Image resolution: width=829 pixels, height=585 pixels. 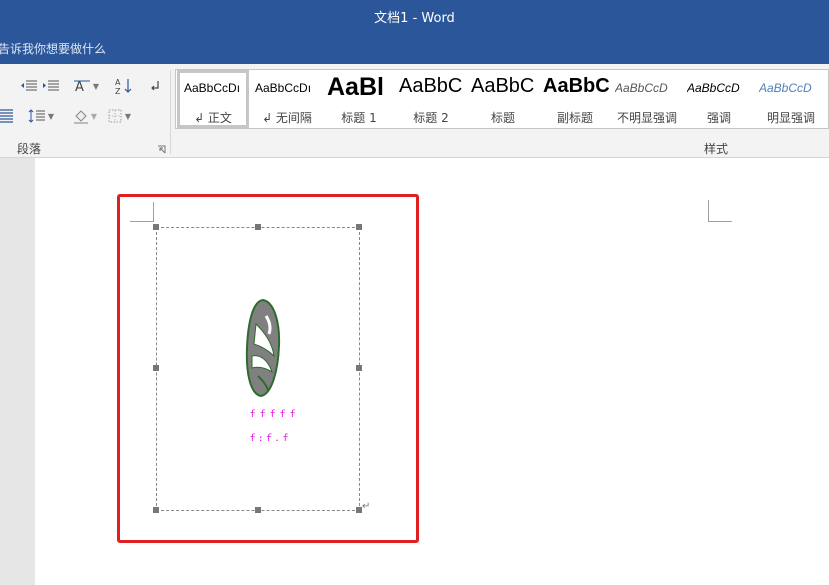 I want to click on style-item-heading-2: AaBbC 标题 2, so click(x=431, y=99).